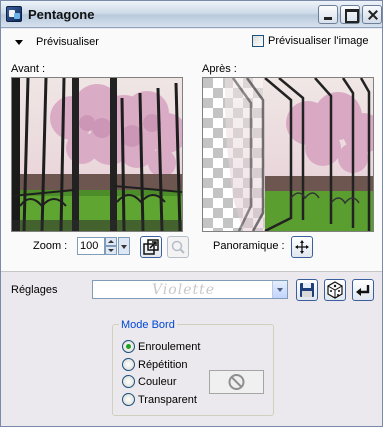 The image size is (383, 427). I want to click on settings-watermark: Violette, so click(183, 290).